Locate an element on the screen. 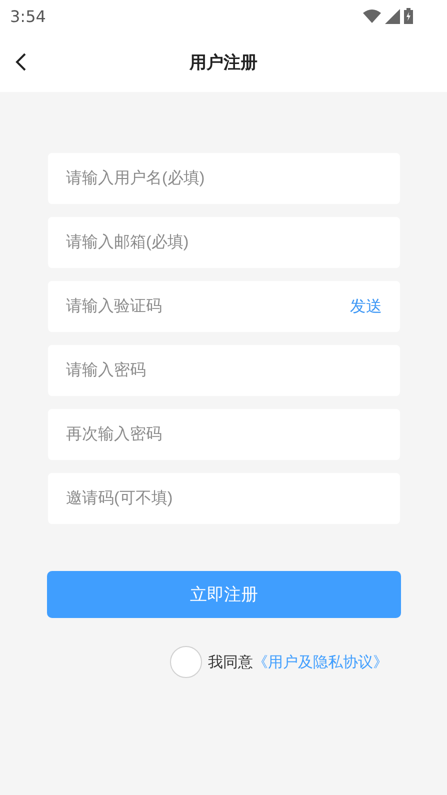  status-time: 3:54 is located at coordinates (28, 16).